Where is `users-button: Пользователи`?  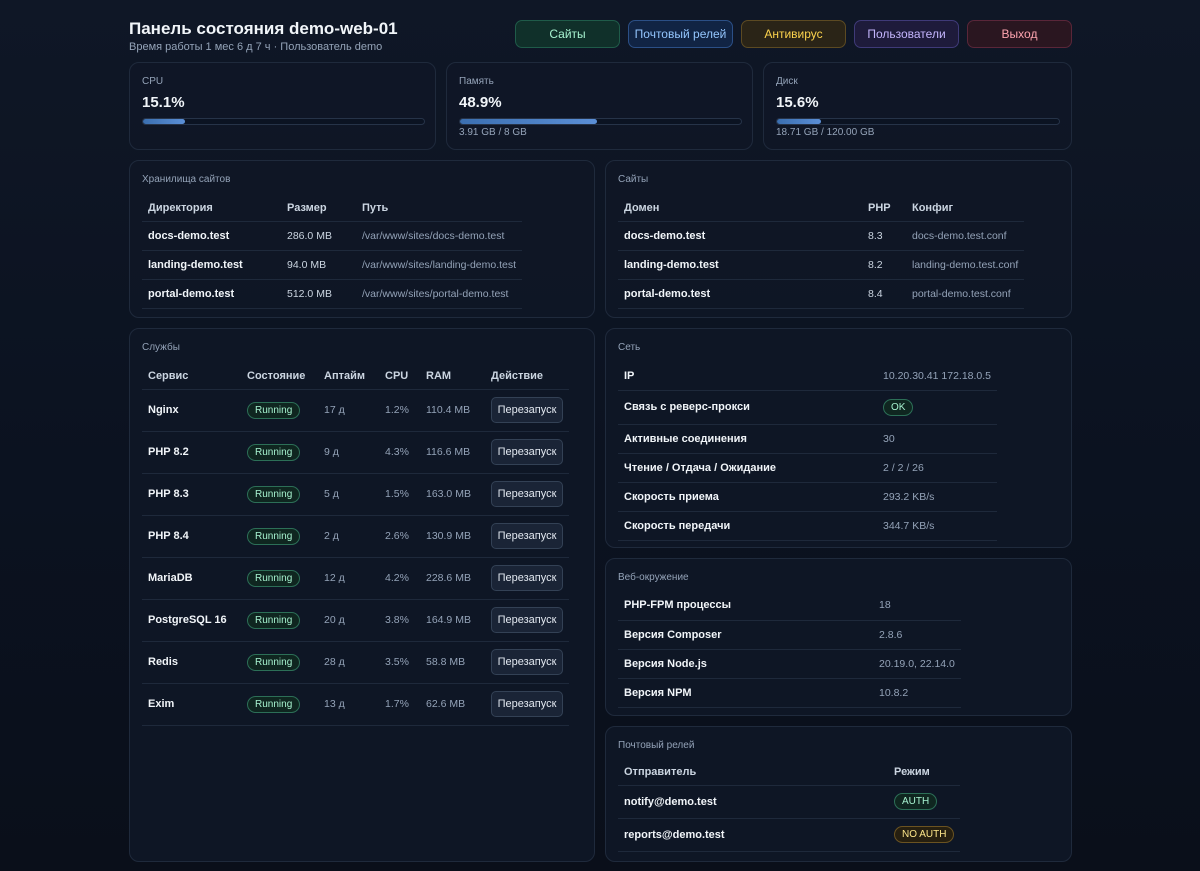
users-button: Пользователи is located at coordinates (906, 34).